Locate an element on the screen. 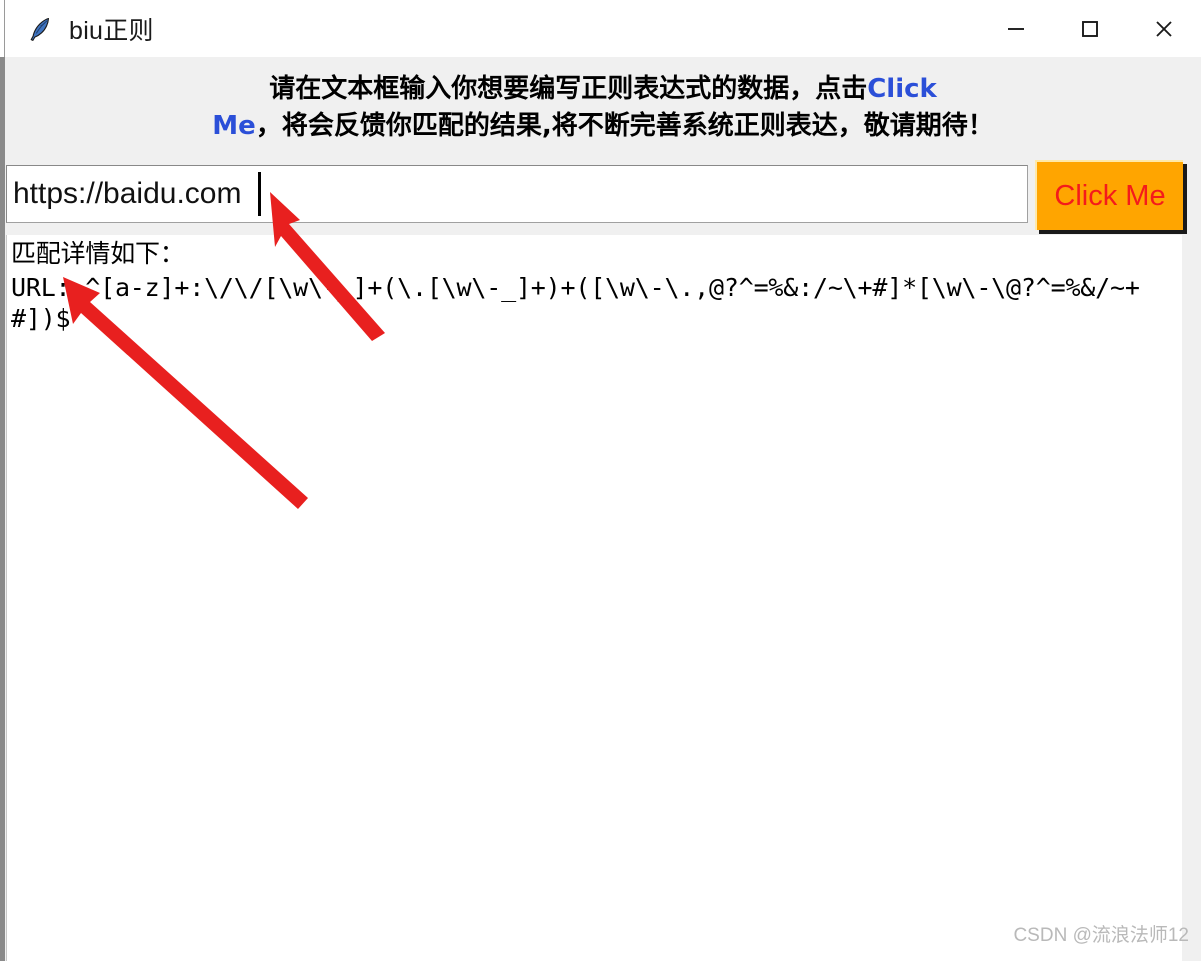 This screenshot has height=961, width=1201. close-button is located at coordinates (1164, 28).